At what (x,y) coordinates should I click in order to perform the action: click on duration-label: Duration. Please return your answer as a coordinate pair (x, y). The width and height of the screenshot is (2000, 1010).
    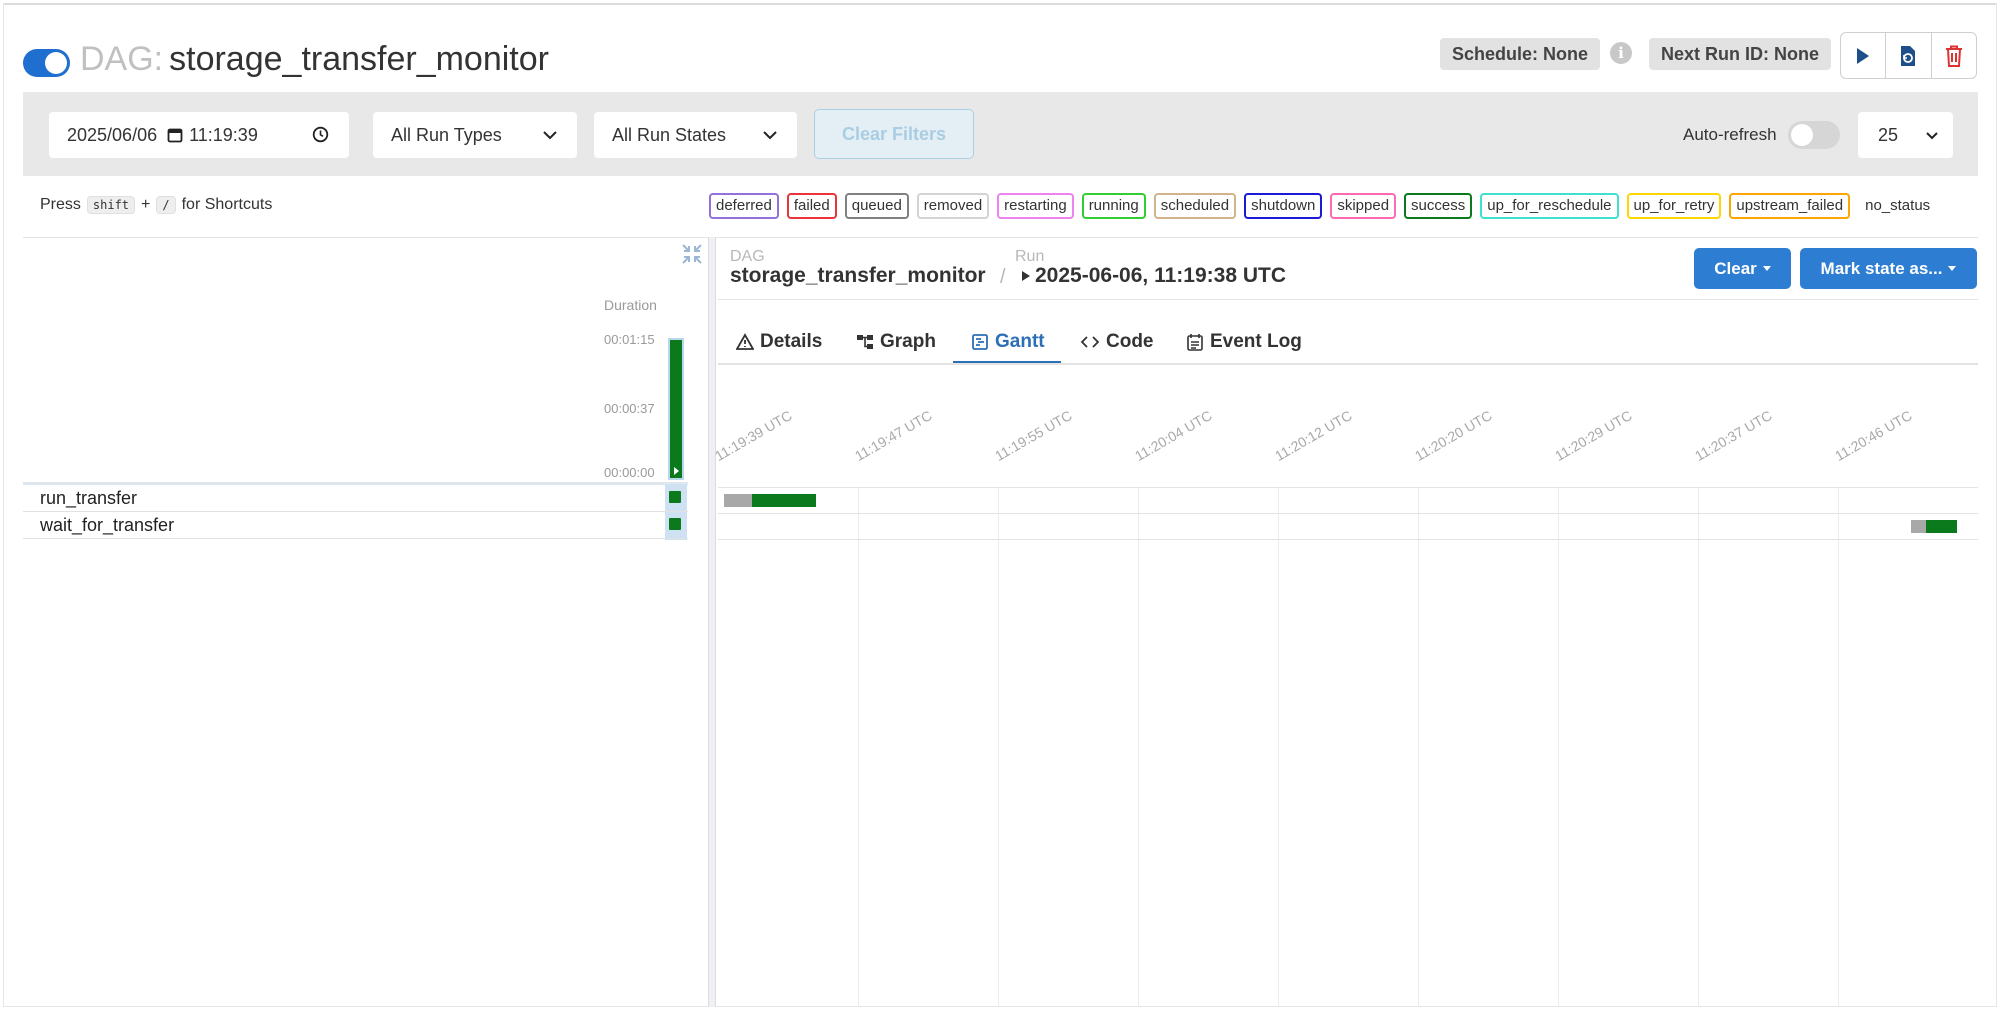
    Looking at the image, I should click on (630, 305).